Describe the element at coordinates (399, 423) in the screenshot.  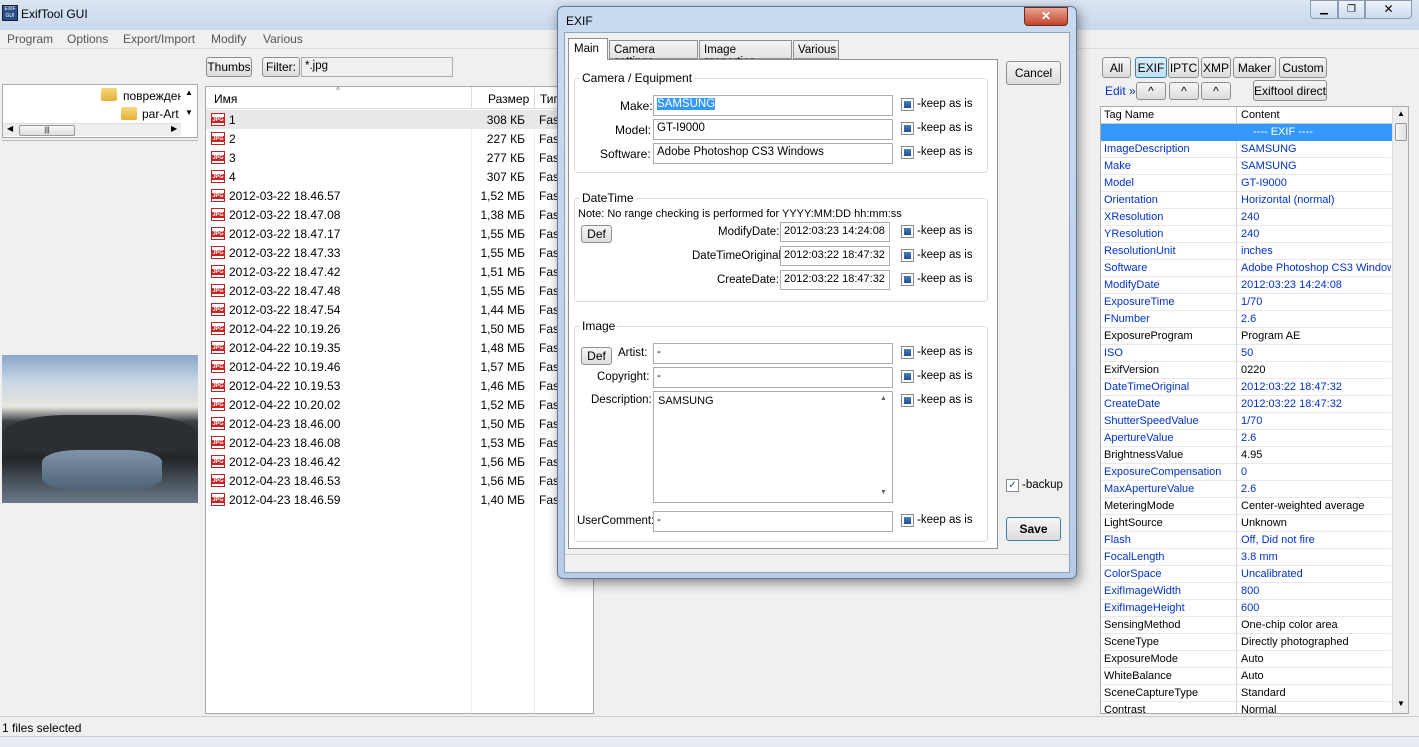
I see `file-row: JPG 2012-04-23 18.46.00 1,50 МБ Fas` at that location.